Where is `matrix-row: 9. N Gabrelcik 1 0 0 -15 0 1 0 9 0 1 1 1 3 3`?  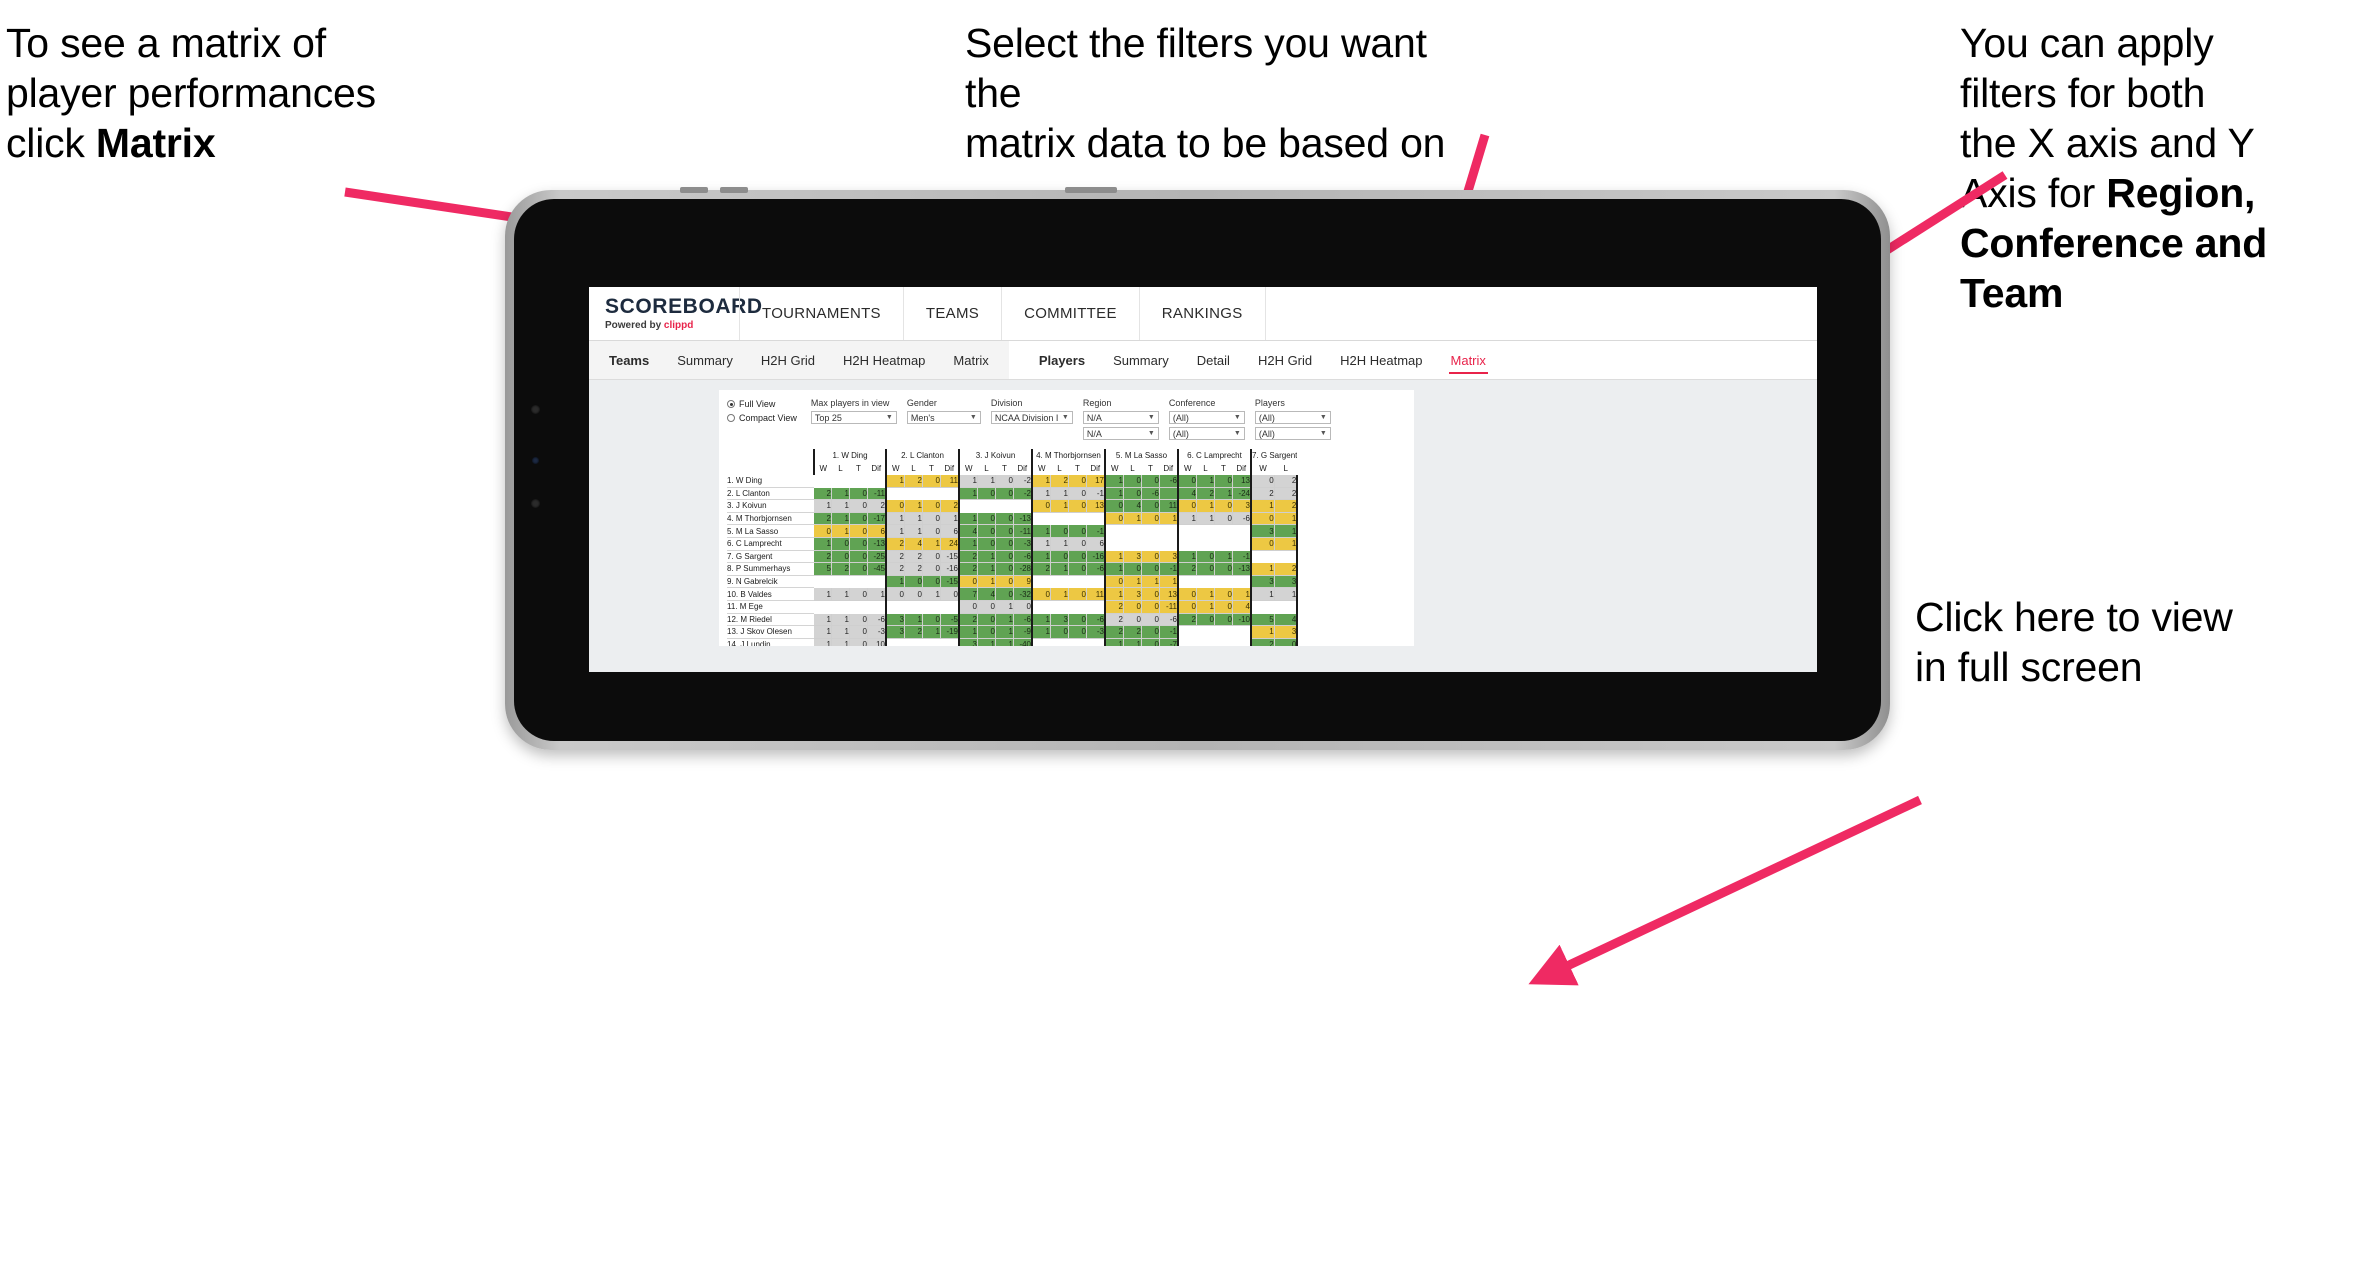
matrix-row: 9. N Gabrelcik 1 0 0 -15 0 1 0 9 0 1 1 1 3 3 is located at coordinates (1013, 582).